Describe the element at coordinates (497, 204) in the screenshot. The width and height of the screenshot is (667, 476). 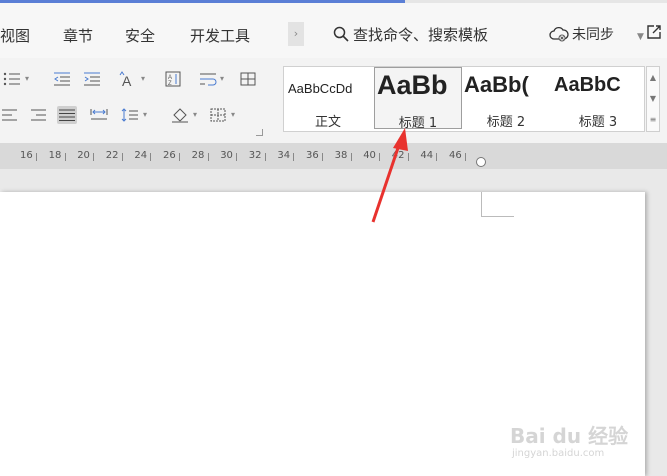
I see `page-margin-corner` at that location.